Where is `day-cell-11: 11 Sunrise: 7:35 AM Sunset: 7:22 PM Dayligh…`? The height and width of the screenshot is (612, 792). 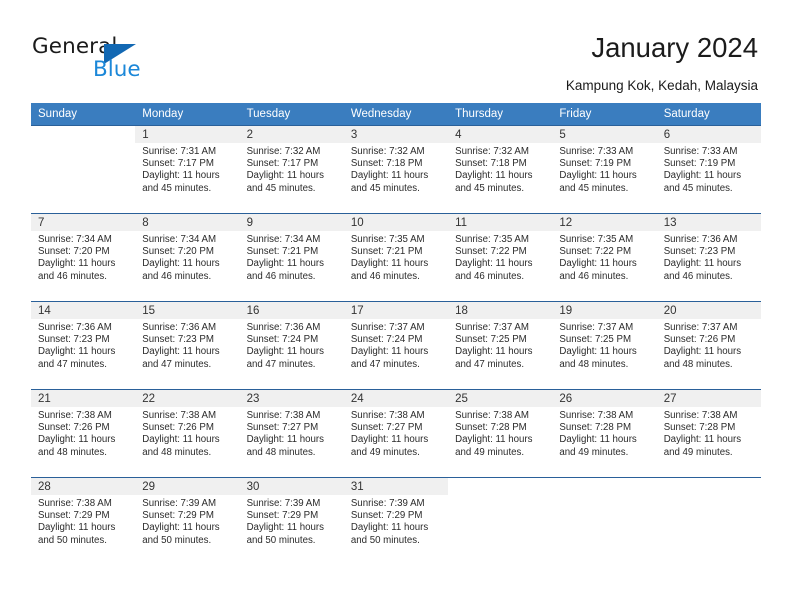
day-cell-11: 11 Sunrise: 7:35 AM Sunset: 7:22 PM Dayligh… is located at coordinates (500, 257).